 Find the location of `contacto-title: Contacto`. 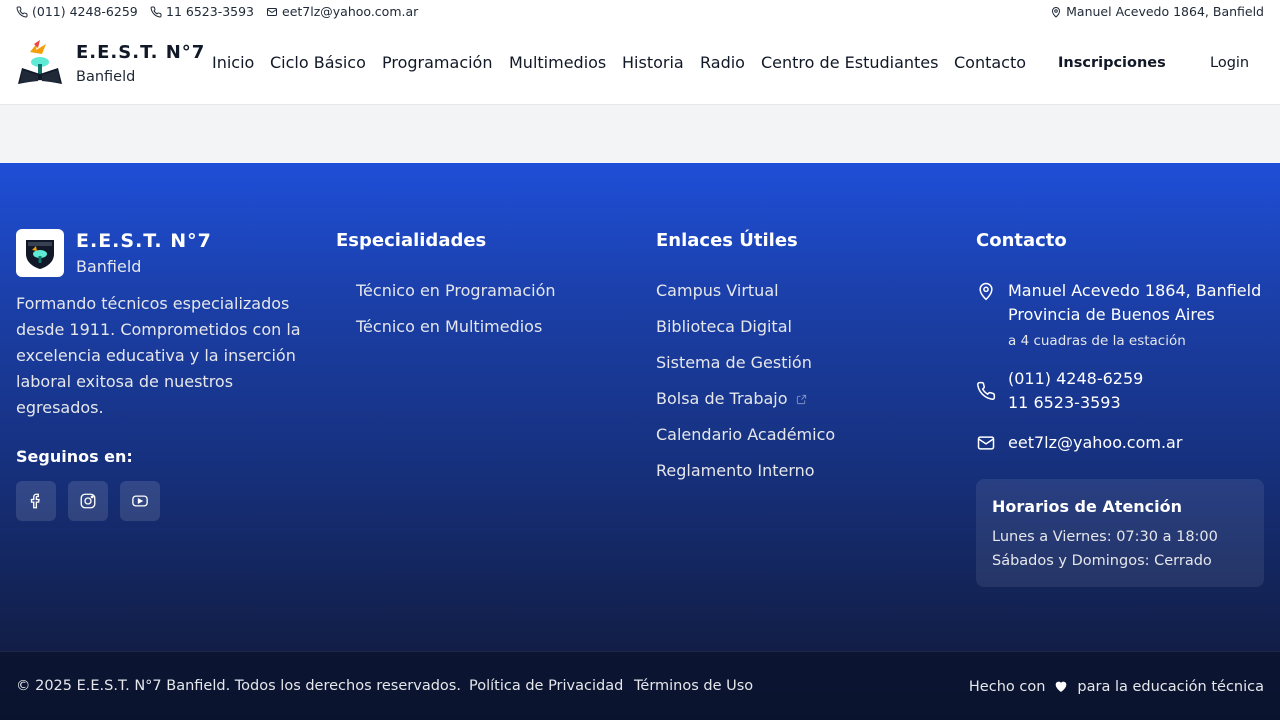

contacto-title: Contacto is located at coordinates (1021, 240).